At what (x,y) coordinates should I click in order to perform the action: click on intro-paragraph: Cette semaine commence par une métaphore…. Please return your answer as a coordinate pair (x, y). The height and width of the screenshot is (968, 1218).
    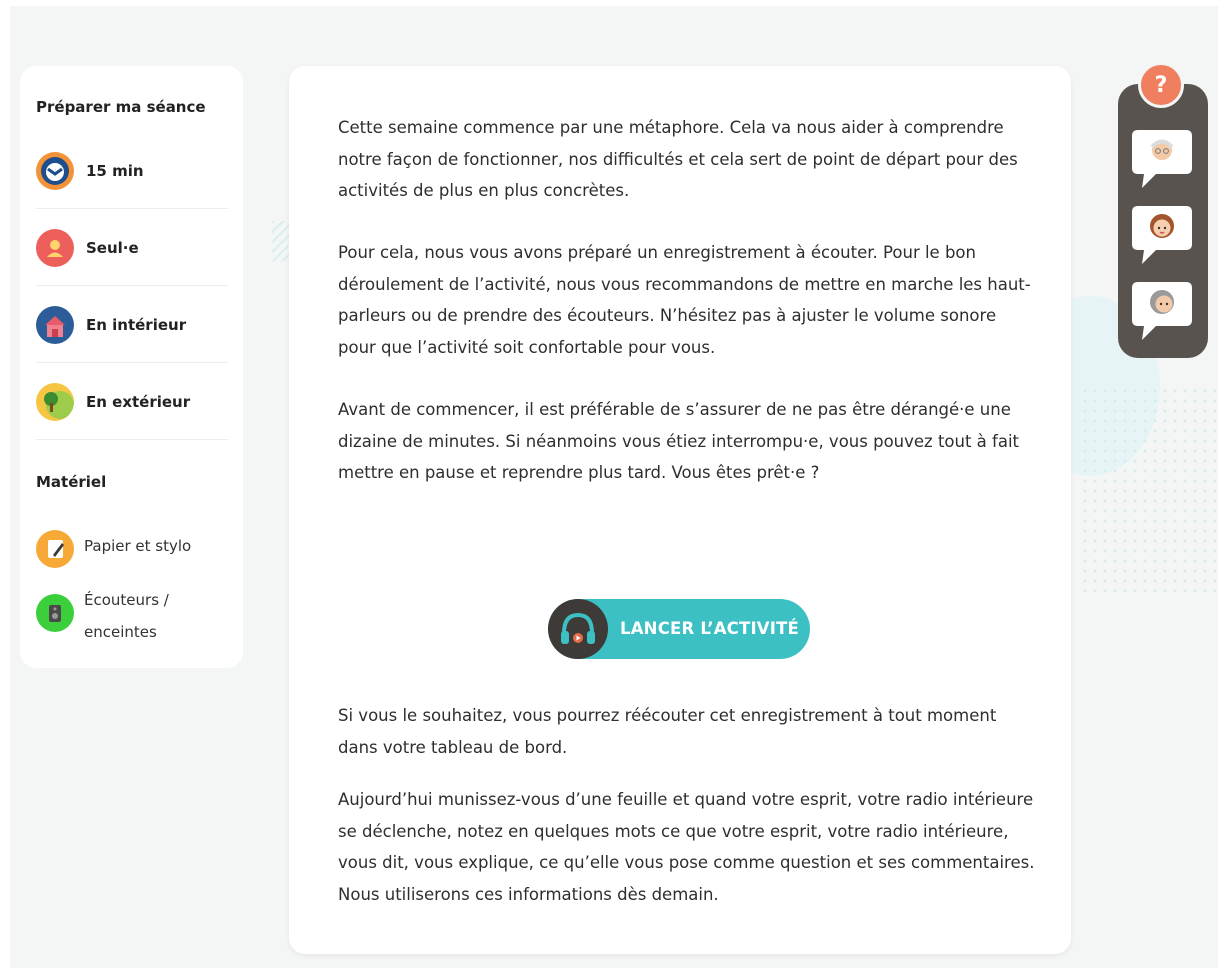
    Looking at the image, I should click on (678, 159).